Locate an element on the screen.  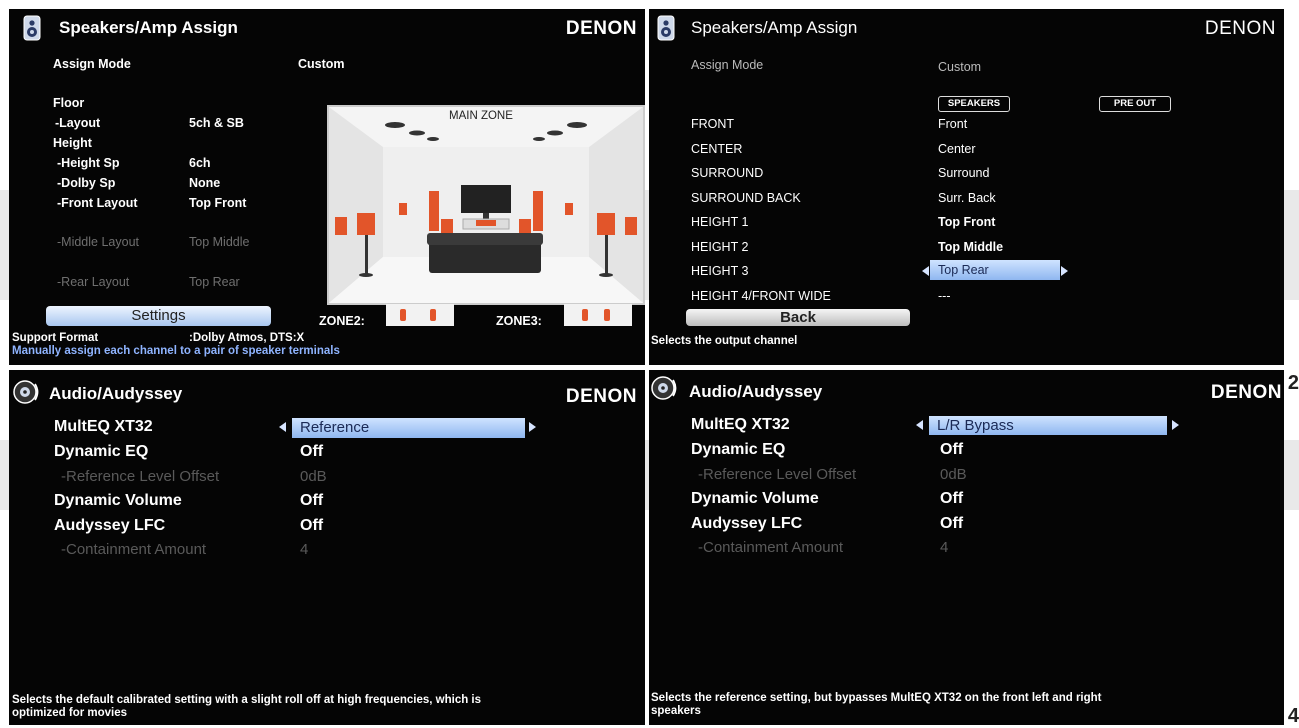
multeq-selected-value: L/R Bypass is located at coordinates (1048, 425).